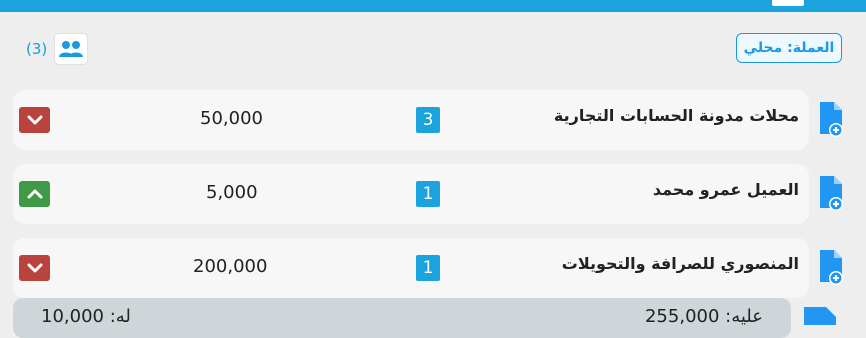 This screenshot has width=866, height=338. Describe the element at coordinates (37, 49) in the screenshot. I see `user-count: (3)` at that location.